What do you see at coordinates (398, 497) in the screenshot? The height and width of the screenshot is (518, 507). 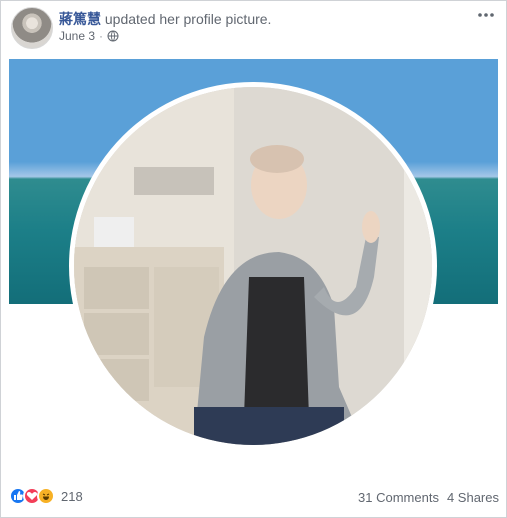 I see `comments-count-link: 31 Comments` at bounding box center [398, 497].